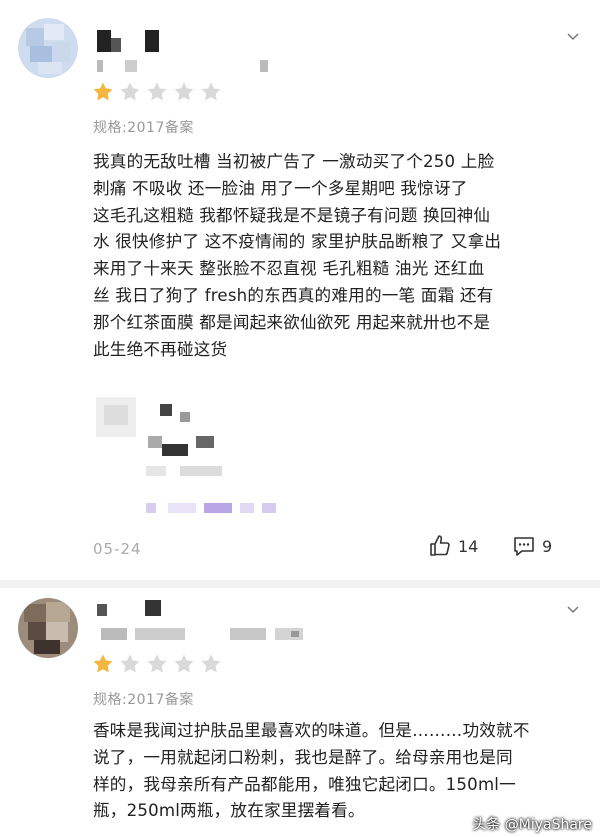 This screenshot has width=600, height=837. Describe the element at coordinates (117, 549) in the screenshot. I see `review-date: 05-24` at that location.